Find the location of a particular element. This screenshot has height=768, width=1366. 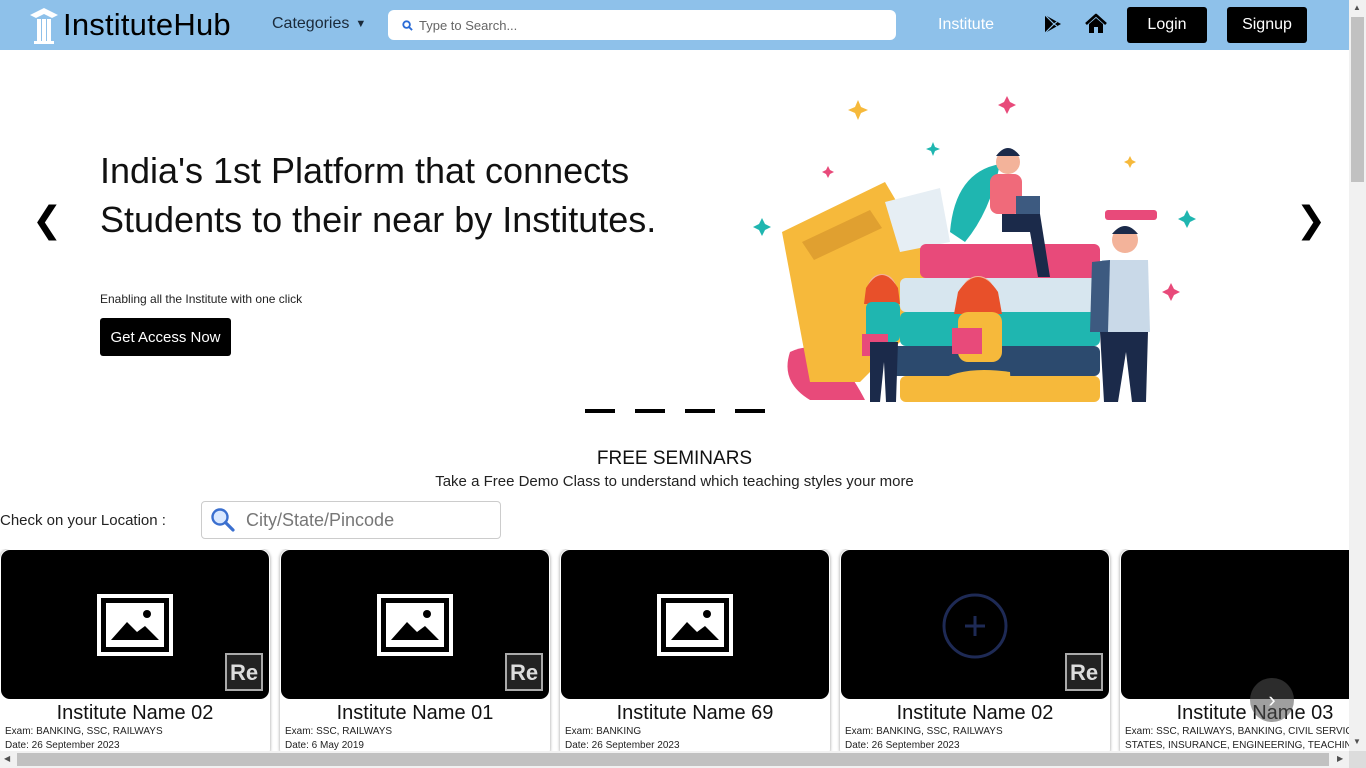

graduation-pillar-icon is located at coordinates (44, 26).